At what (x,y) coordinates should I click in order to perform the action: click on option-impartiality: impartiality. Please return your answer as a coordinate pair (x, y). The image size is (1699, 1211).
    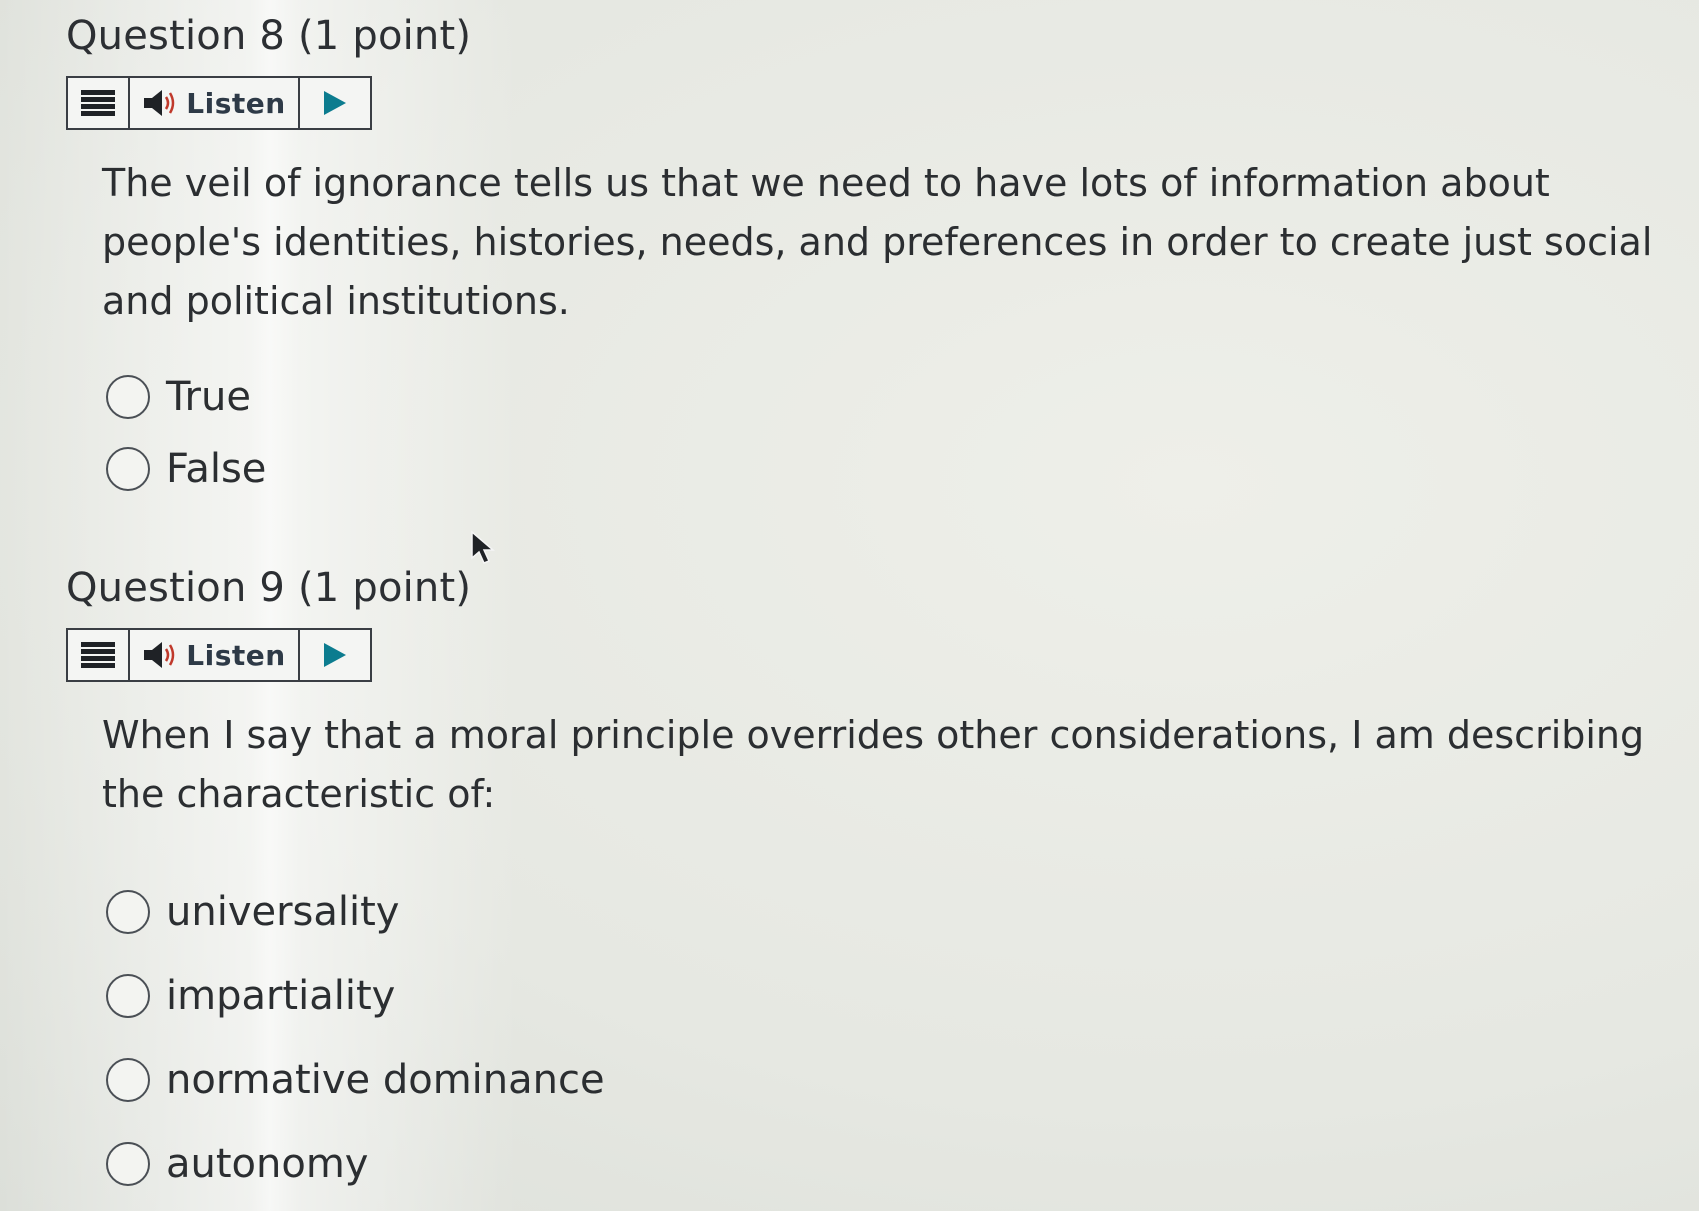
    Looking at the image, I should click on (884, 996).